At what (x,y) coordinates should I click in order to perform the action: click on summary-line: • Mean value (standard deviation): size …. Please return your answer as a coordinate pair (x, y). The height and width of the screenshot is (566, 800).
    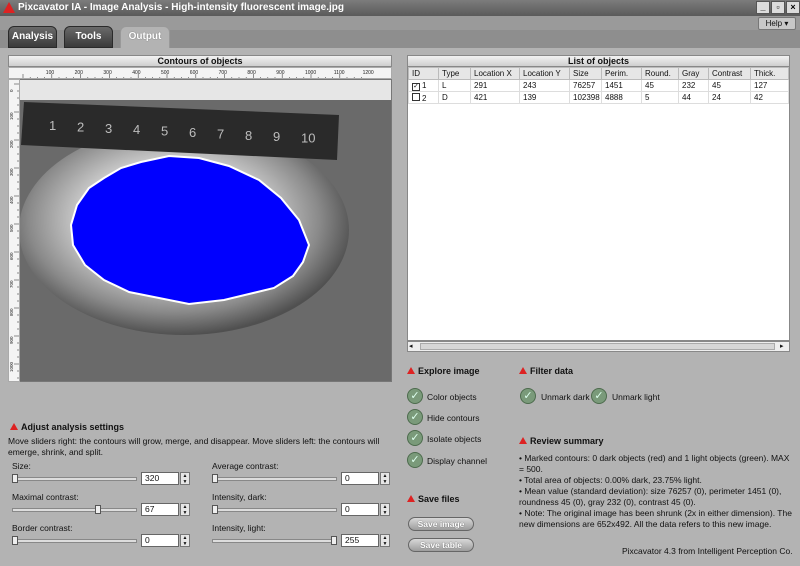
    Looking at the image, I should click on (650, 496).